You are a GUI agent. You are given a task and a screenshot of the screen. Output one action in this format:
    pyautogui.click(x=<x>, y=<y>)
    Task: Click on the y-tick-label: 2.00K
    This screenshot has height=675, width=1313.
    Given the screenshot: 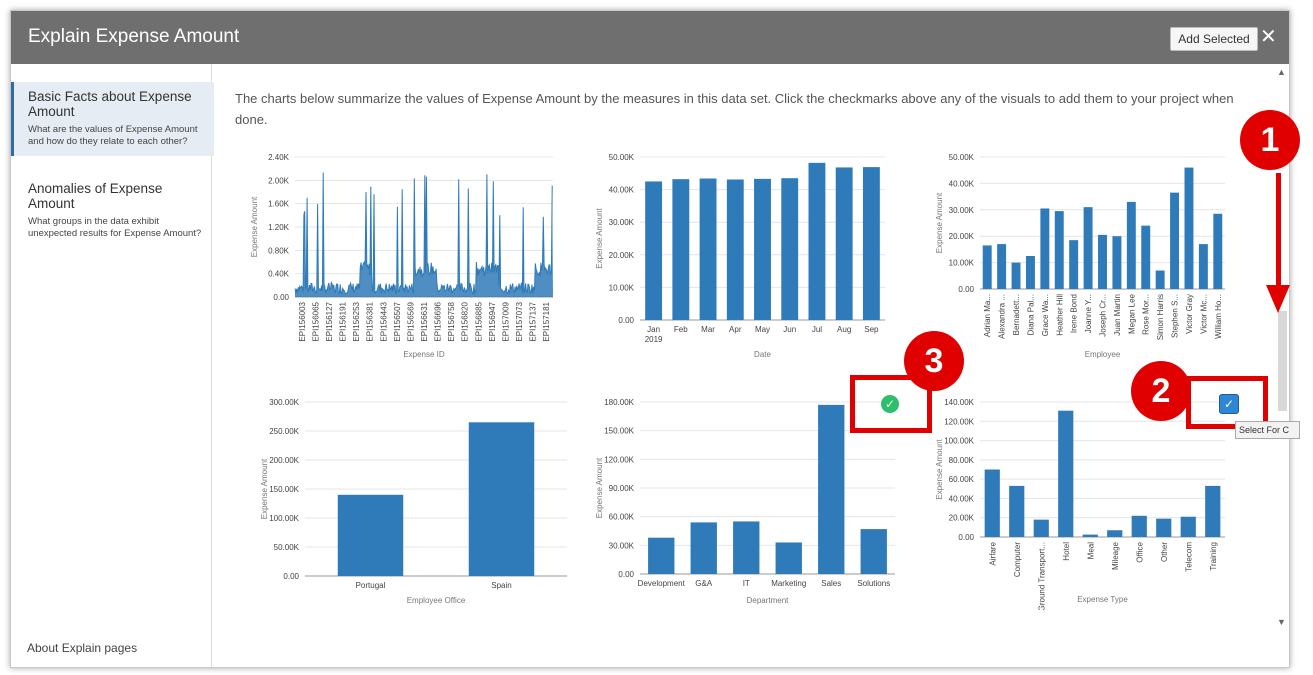 What is the action you would take?
    pyautogui.click(x=279, y=180)
    